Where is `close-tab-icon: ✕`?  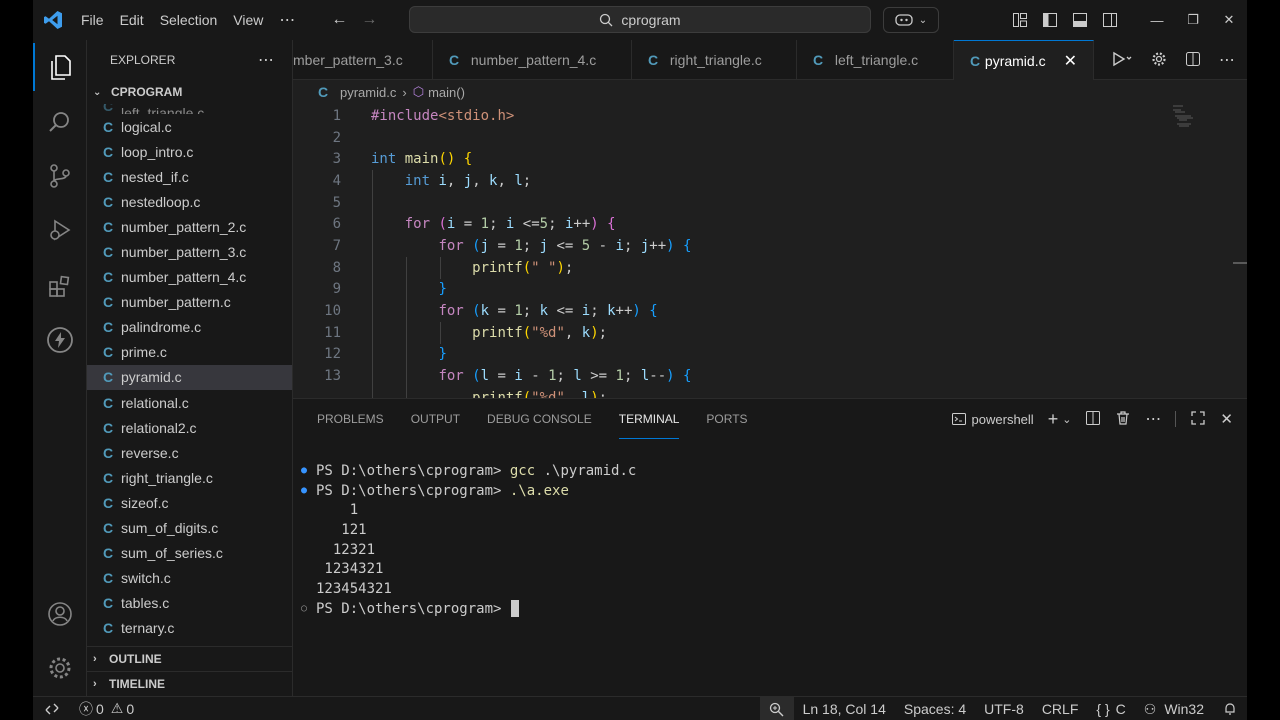 close-tab-icon: ✕ is located at coordinates (1070, 61).